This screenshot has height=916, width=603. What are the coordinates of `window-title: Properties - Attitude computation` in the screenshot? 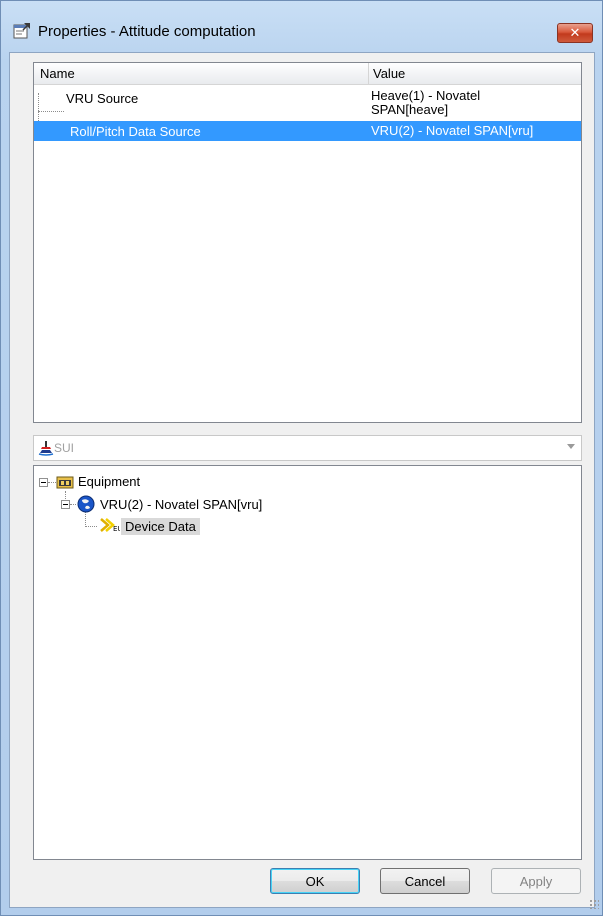 It's located at (147, 31).